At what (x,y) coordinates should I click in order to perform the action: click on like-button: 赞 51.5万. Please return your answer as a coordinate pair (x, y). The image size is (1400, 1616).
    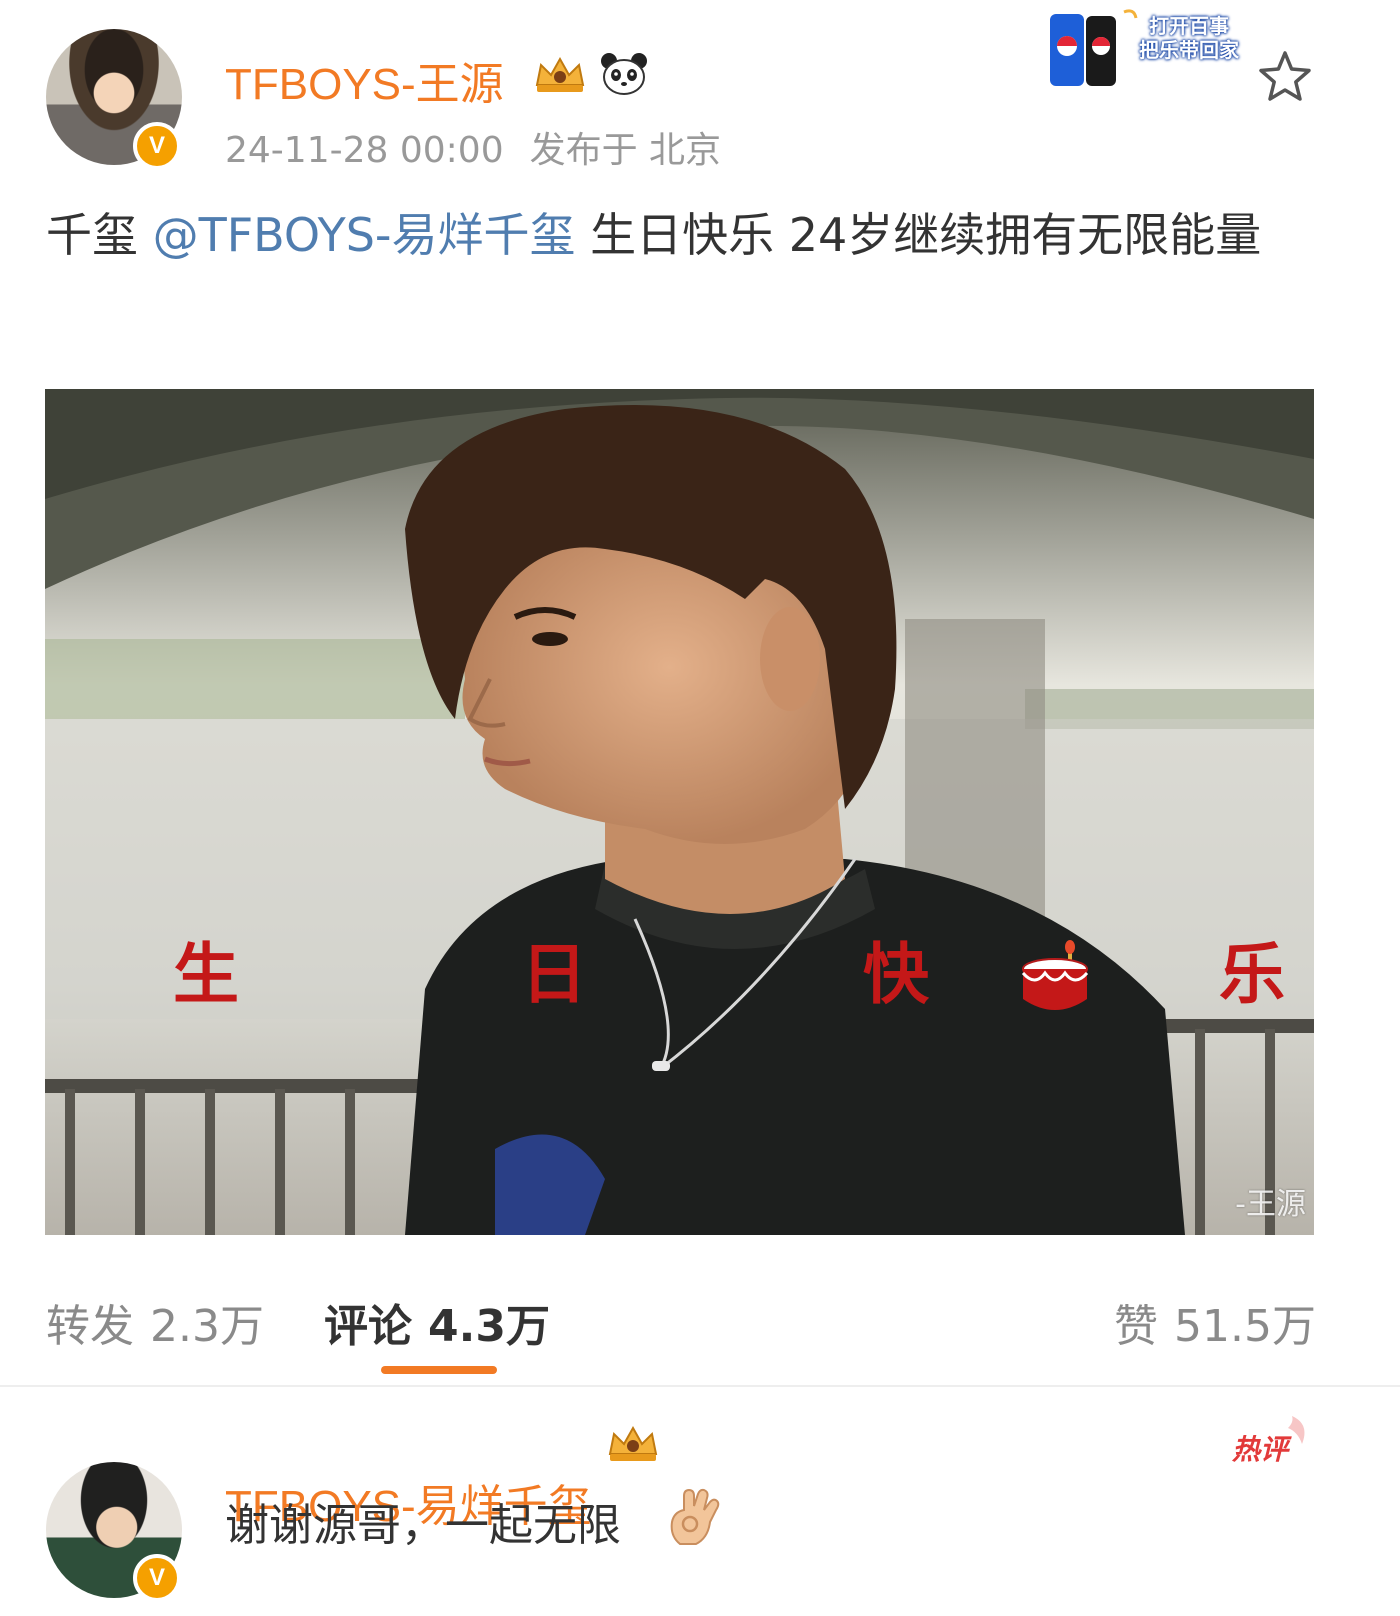
    Looking at the image, I should click on (1215, 1322).